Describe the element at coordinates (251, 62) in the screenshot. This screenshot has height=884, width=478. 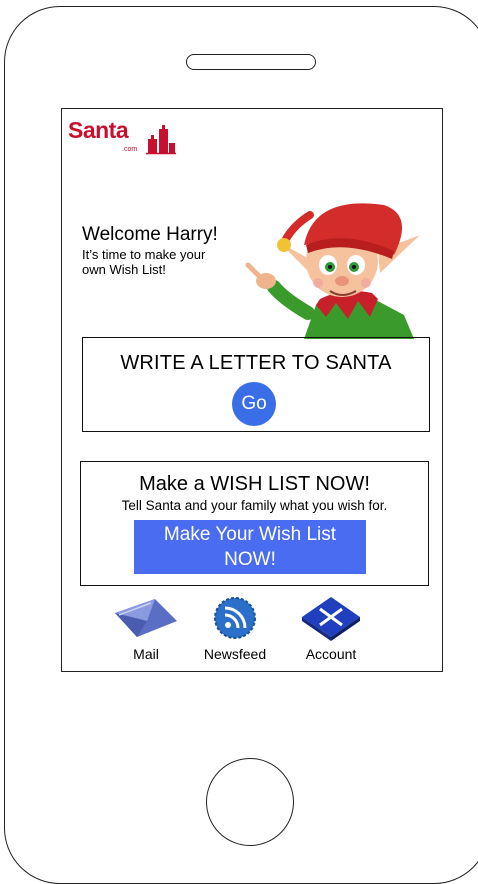
I see `phone-speaker` at that location.